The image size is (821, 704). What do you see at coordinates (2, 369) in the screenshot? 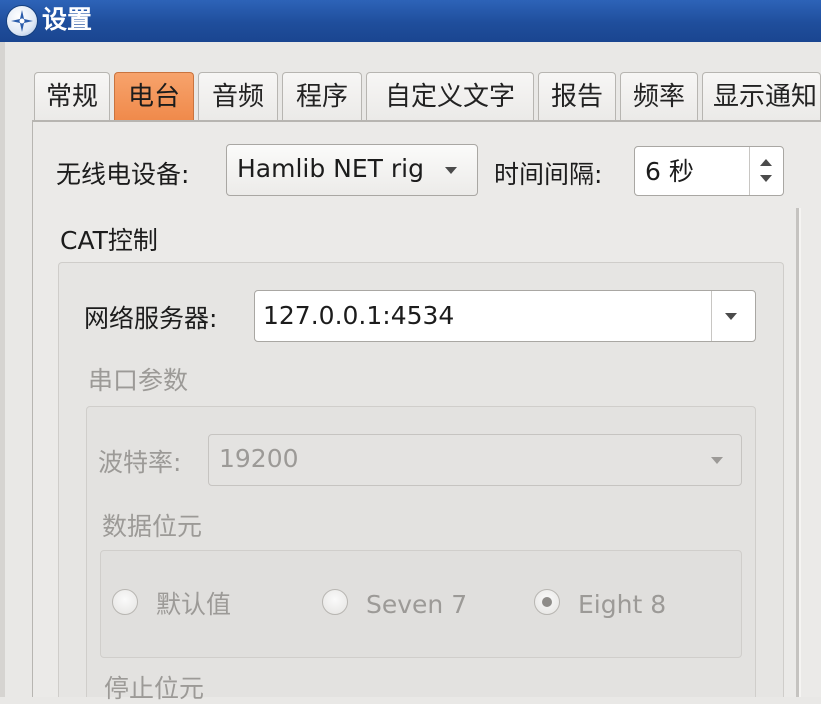
I see `window-frame` at bounding box center [2, 369].